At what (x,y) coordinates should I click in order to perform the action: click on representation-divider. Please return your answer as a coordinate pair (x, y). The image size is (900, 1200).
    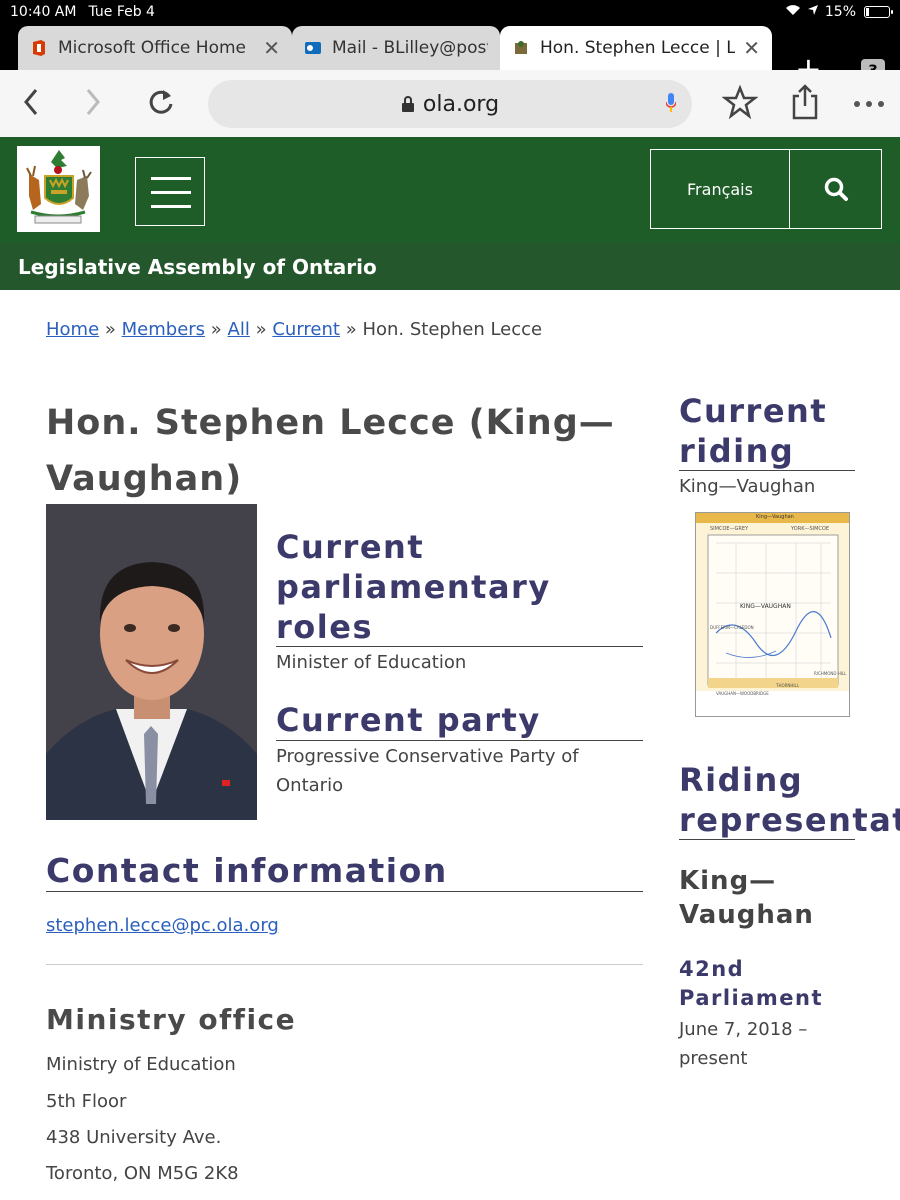
    Looking at the image, I should click on (767, 839).